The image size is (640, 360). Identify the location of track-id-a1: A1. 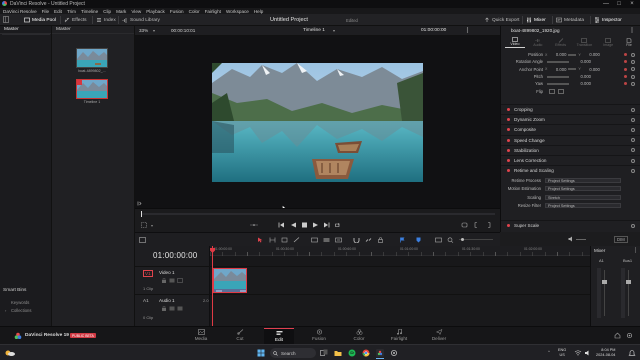
(146, 300).